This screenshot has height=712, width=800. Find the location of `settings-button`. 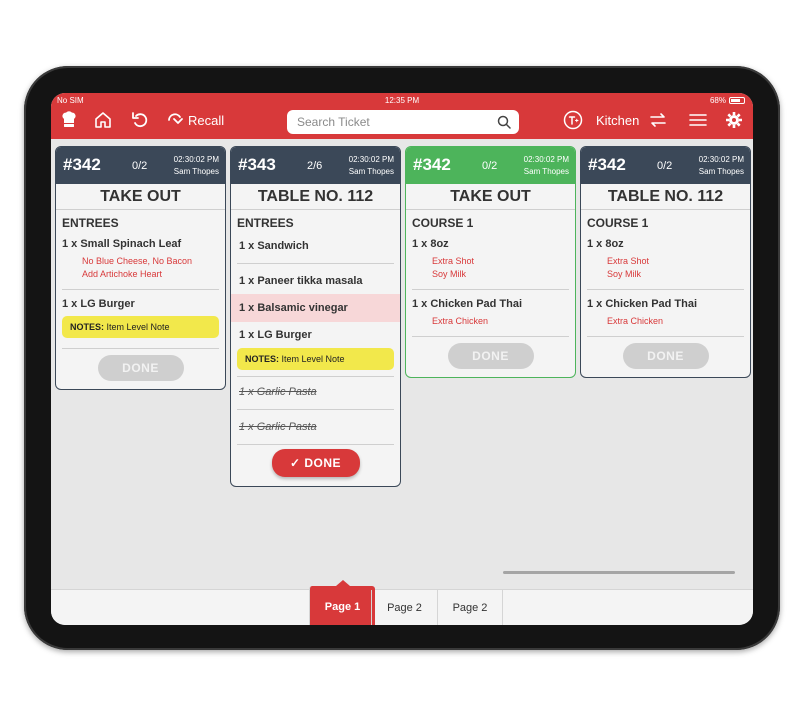

settings-button is located at coordinates (734, 120).